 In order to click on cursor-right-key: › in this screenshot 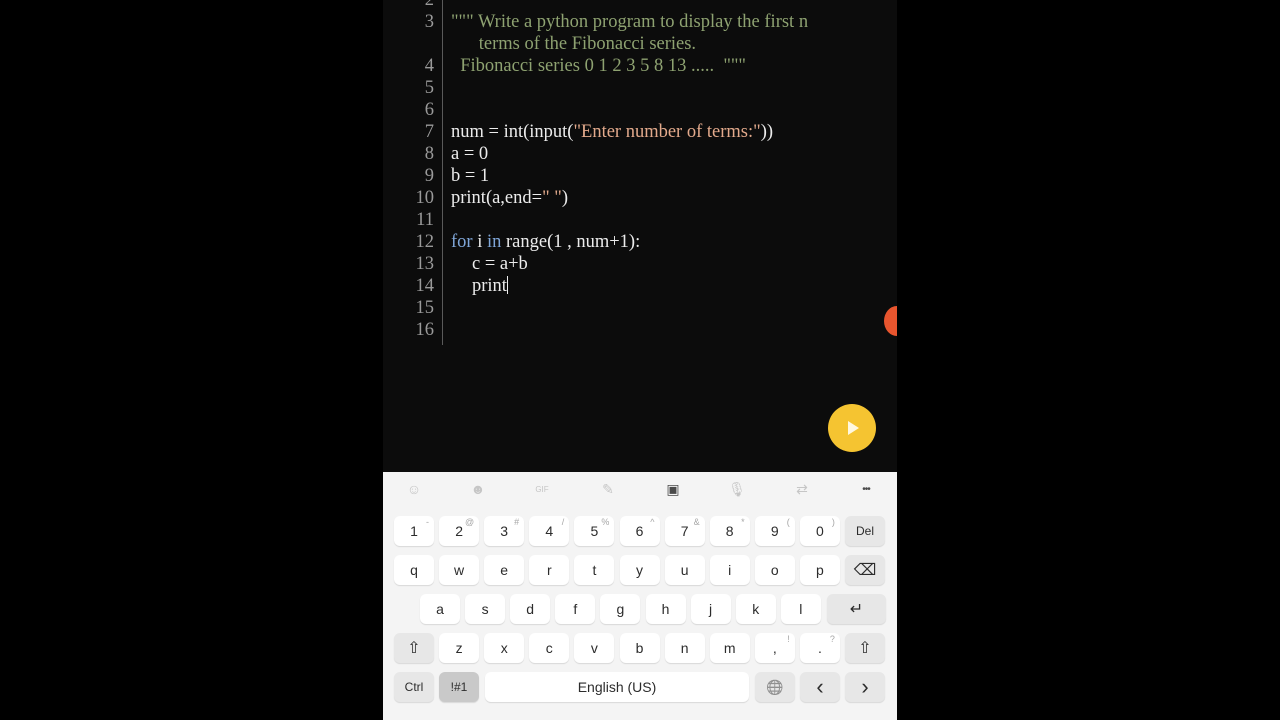, I will do `click(865, 687)`.